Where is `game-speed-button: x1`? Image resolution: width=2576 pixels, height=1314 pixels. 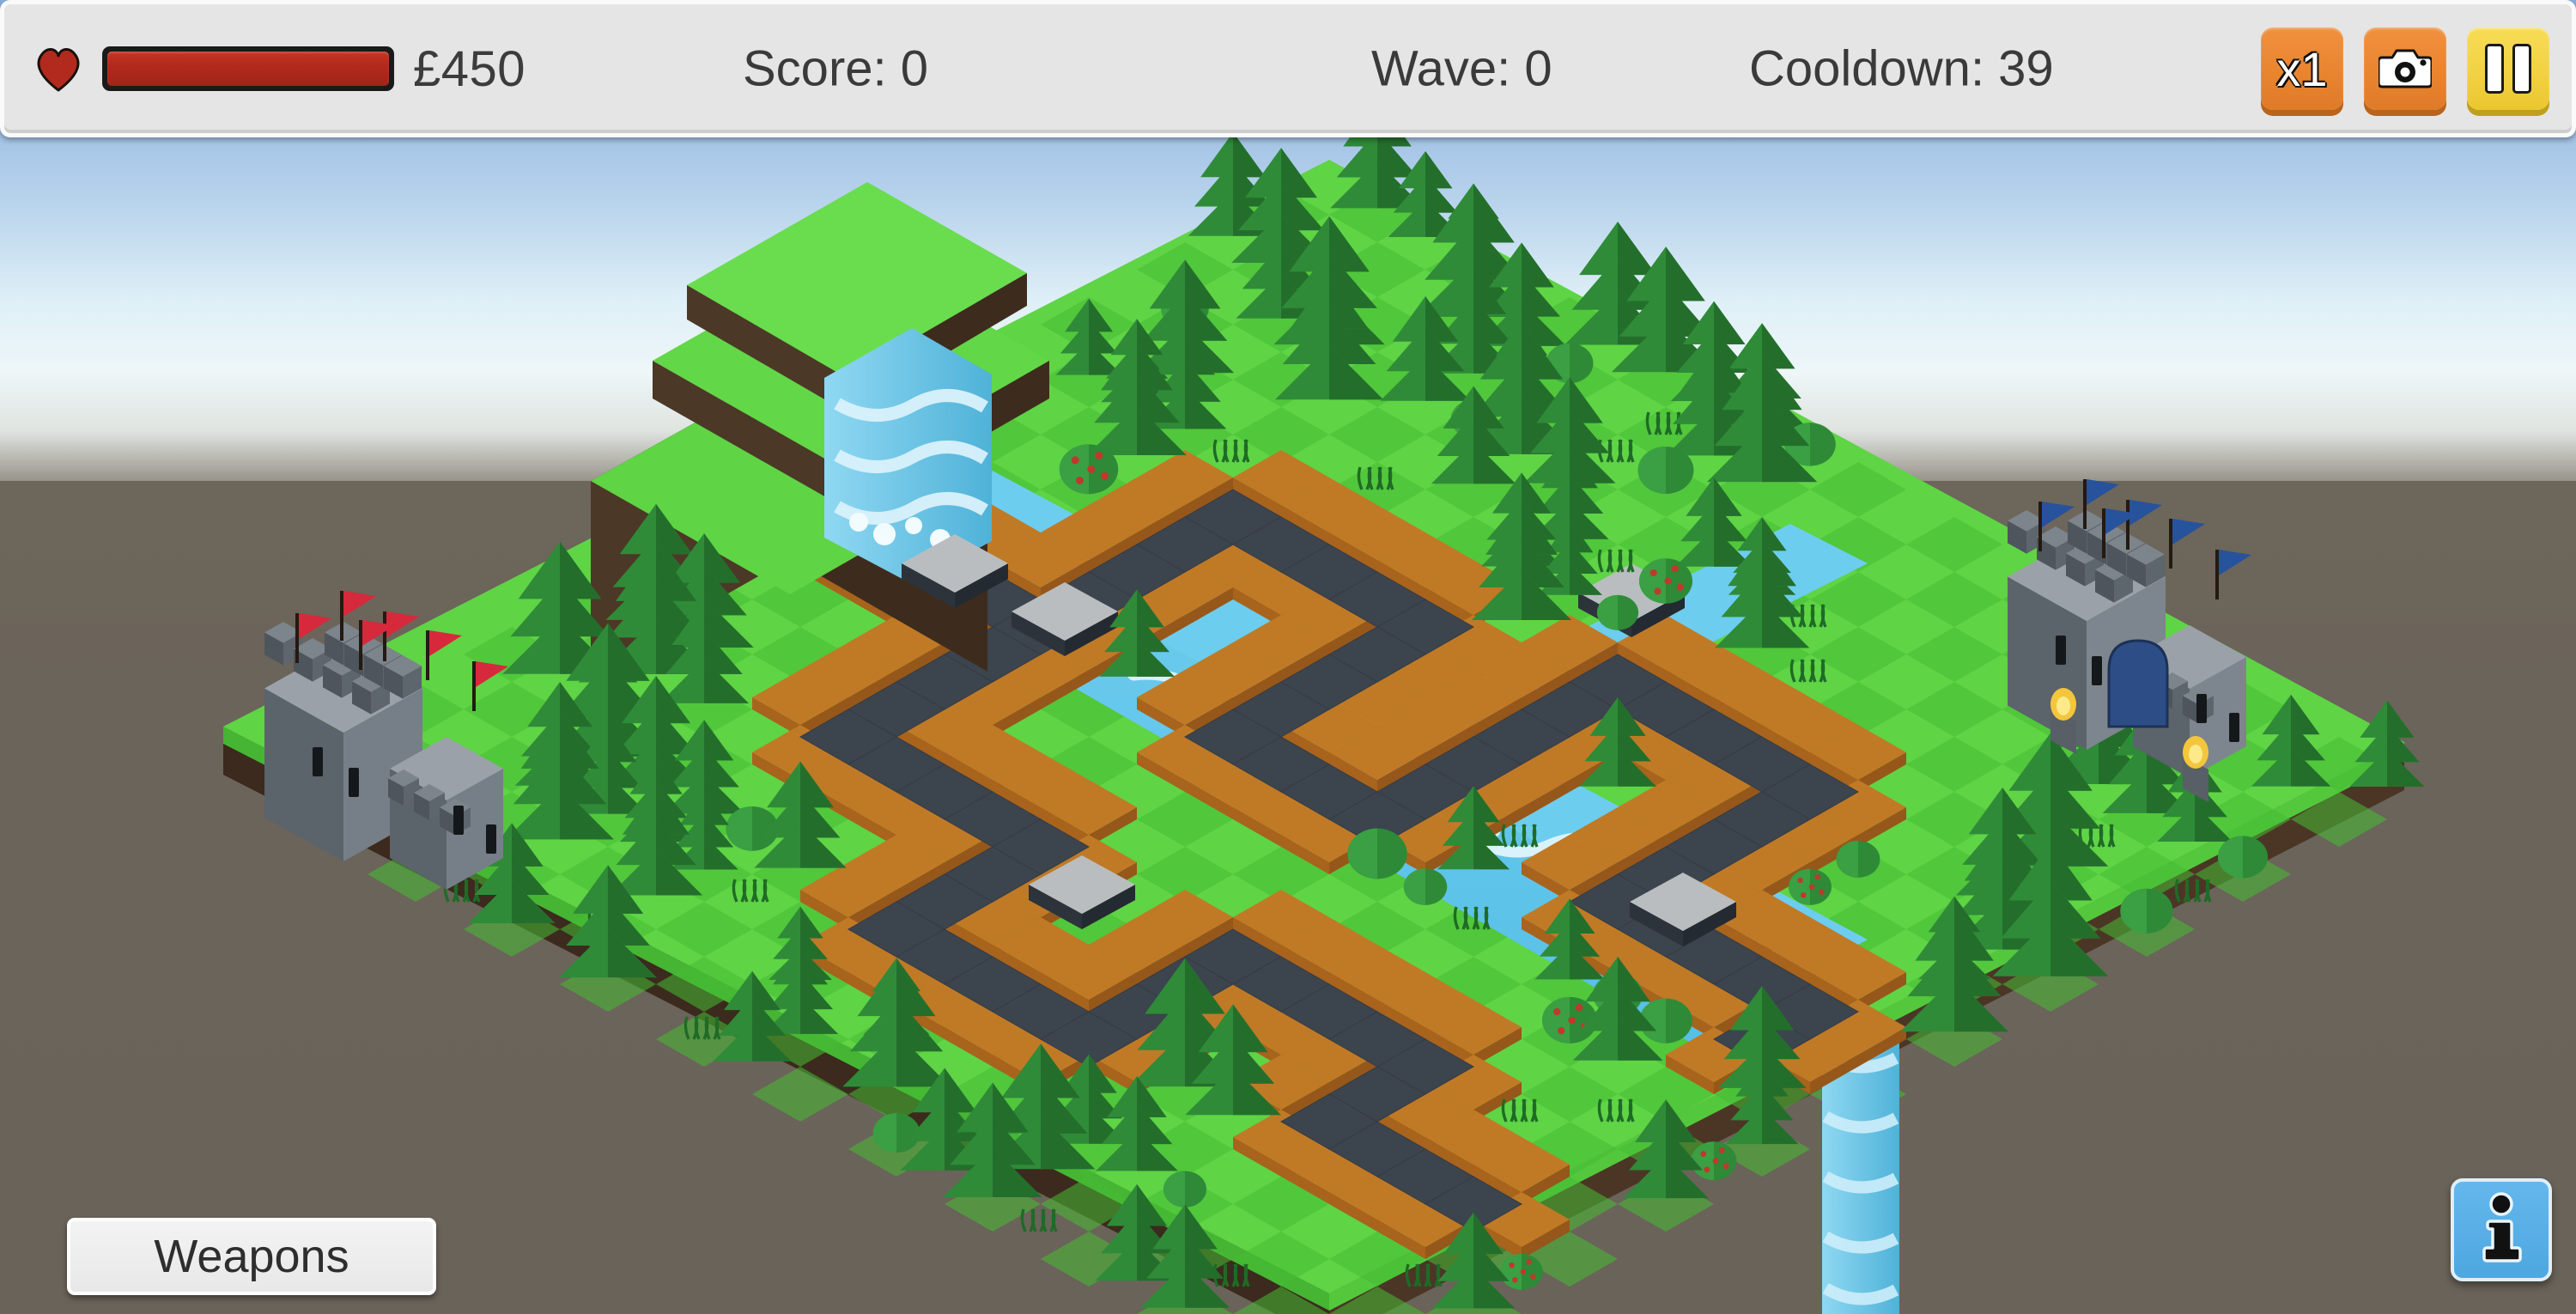
game-speed-button: x1 is located at coordinates (2302, 68).